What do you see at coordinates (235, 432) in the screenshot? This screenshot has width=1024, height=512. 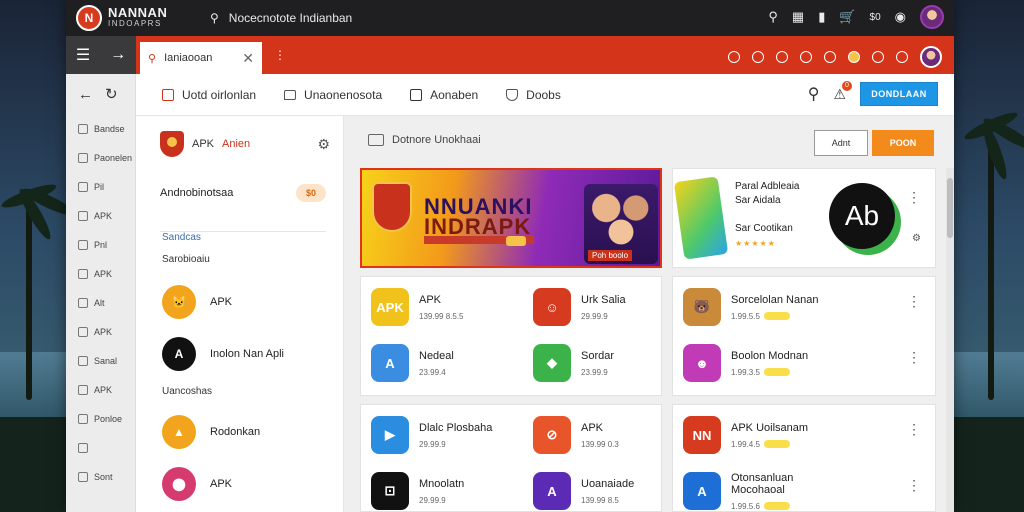 I see `sidebar-app-label: Rodonkan` at bounding box center [235, 432].